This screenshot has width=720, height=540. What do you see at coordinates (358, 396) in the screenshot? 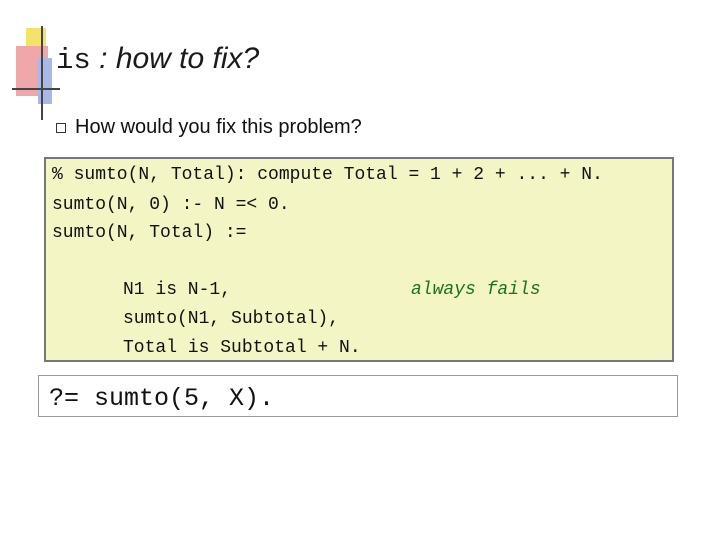
I see `query-box: ?= sumto(5, X).` at bounding box center [358, 396].